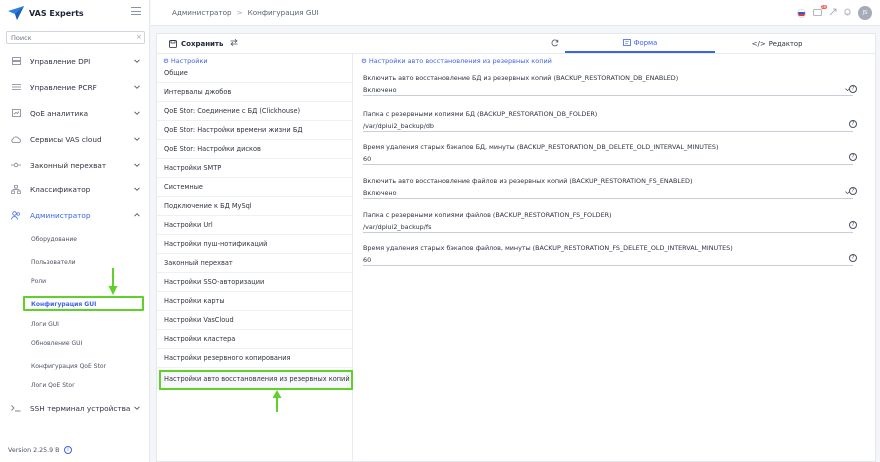 The height and width of the screenshot is (462, 880). What do you see at coordinates (16, 215) in the screenshot?
I see `users-icon` at bounding box center [16, 215].